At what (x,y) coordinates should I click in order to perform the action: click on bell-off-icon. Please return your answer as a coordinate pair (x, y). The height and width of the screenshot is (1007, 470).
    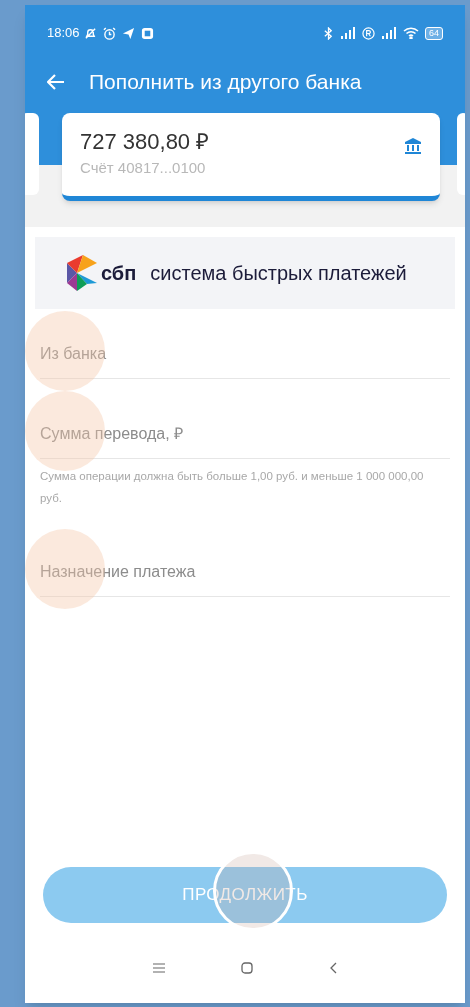
    Looking at the image, I should click on (90, 33).